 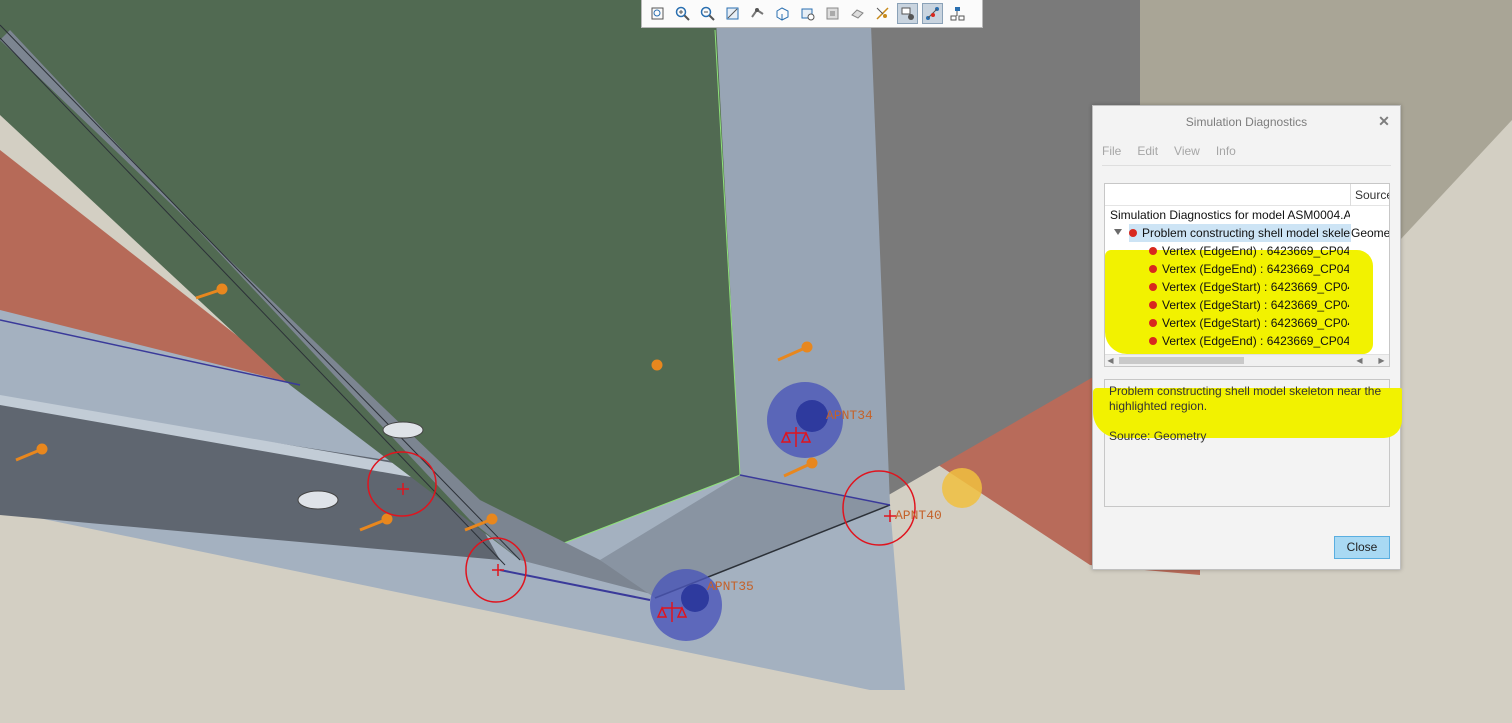 What do you see at coordinates (1247, 360) in the screenshot?
I see `horizontal-scrollbar: ◀ ◀ ▶` at bounding box center [1247, 360].